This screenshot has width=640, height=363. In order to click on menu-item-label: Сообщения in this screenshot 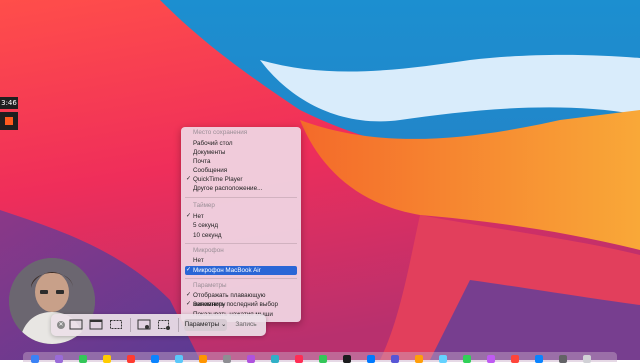, I will do `click(210, 170)`.